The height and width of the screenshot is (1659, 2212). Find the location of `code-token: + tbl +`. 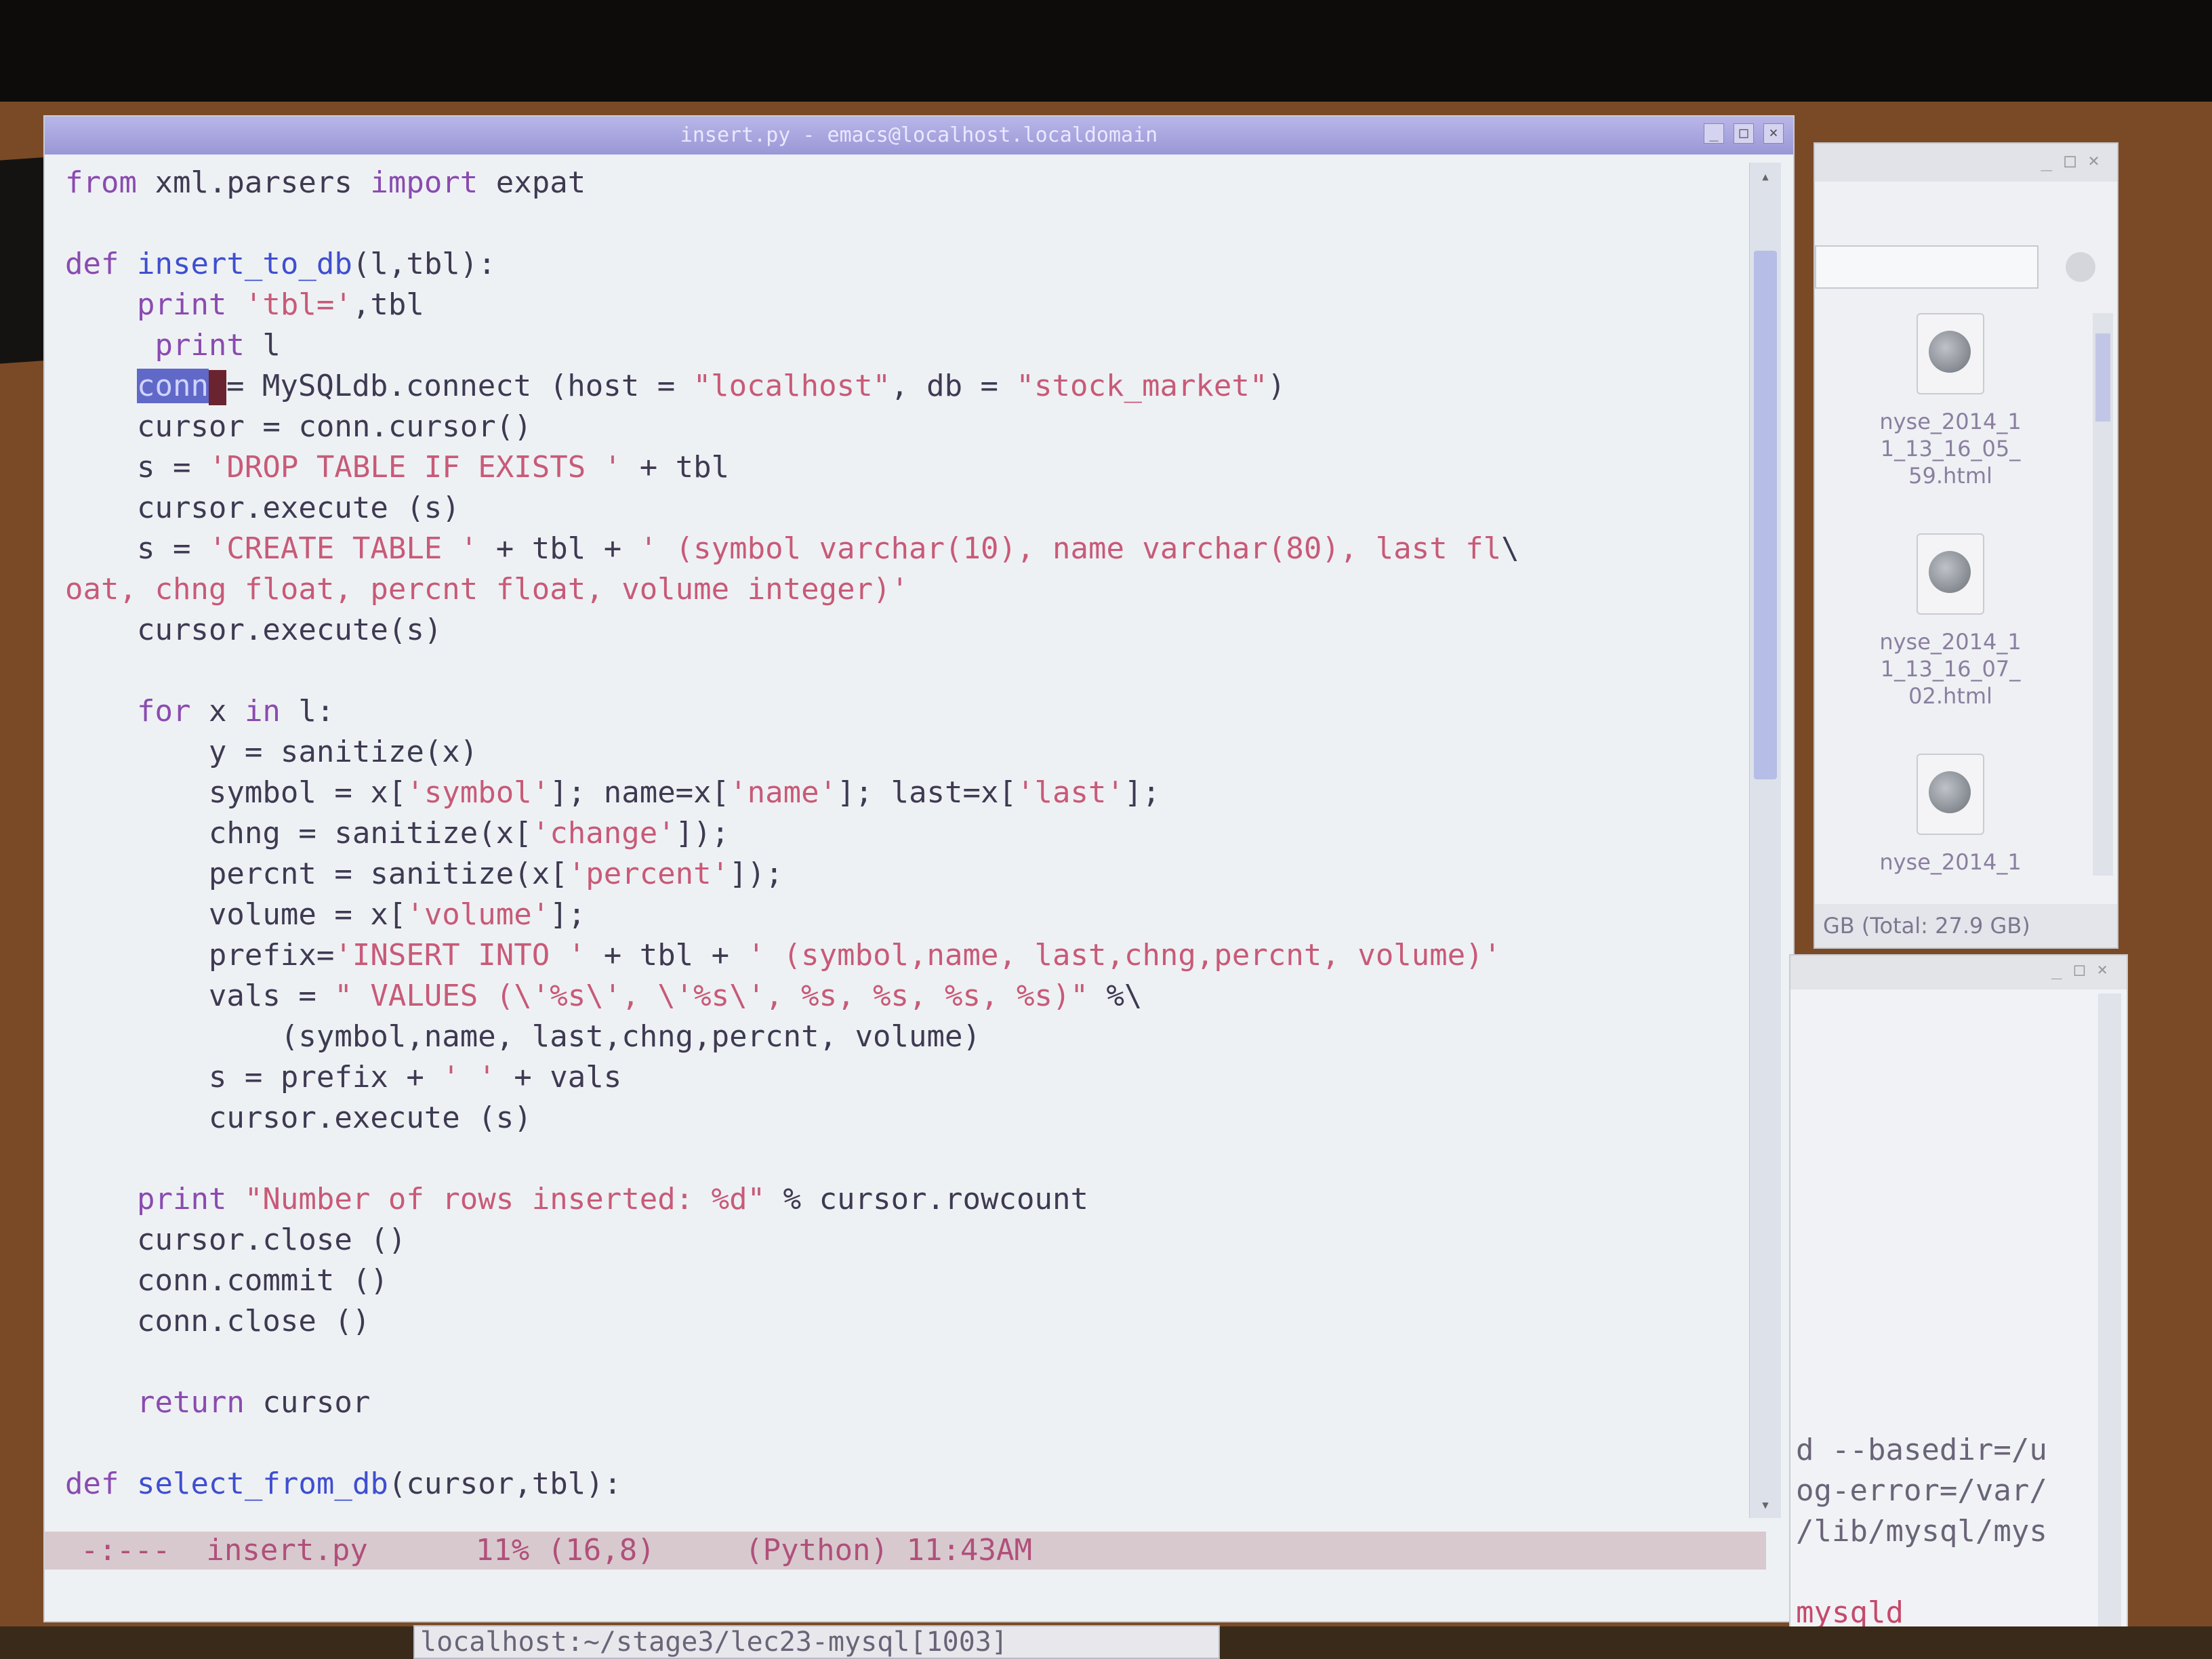

code-token: + tbl + is located at coordinates (667, 955).